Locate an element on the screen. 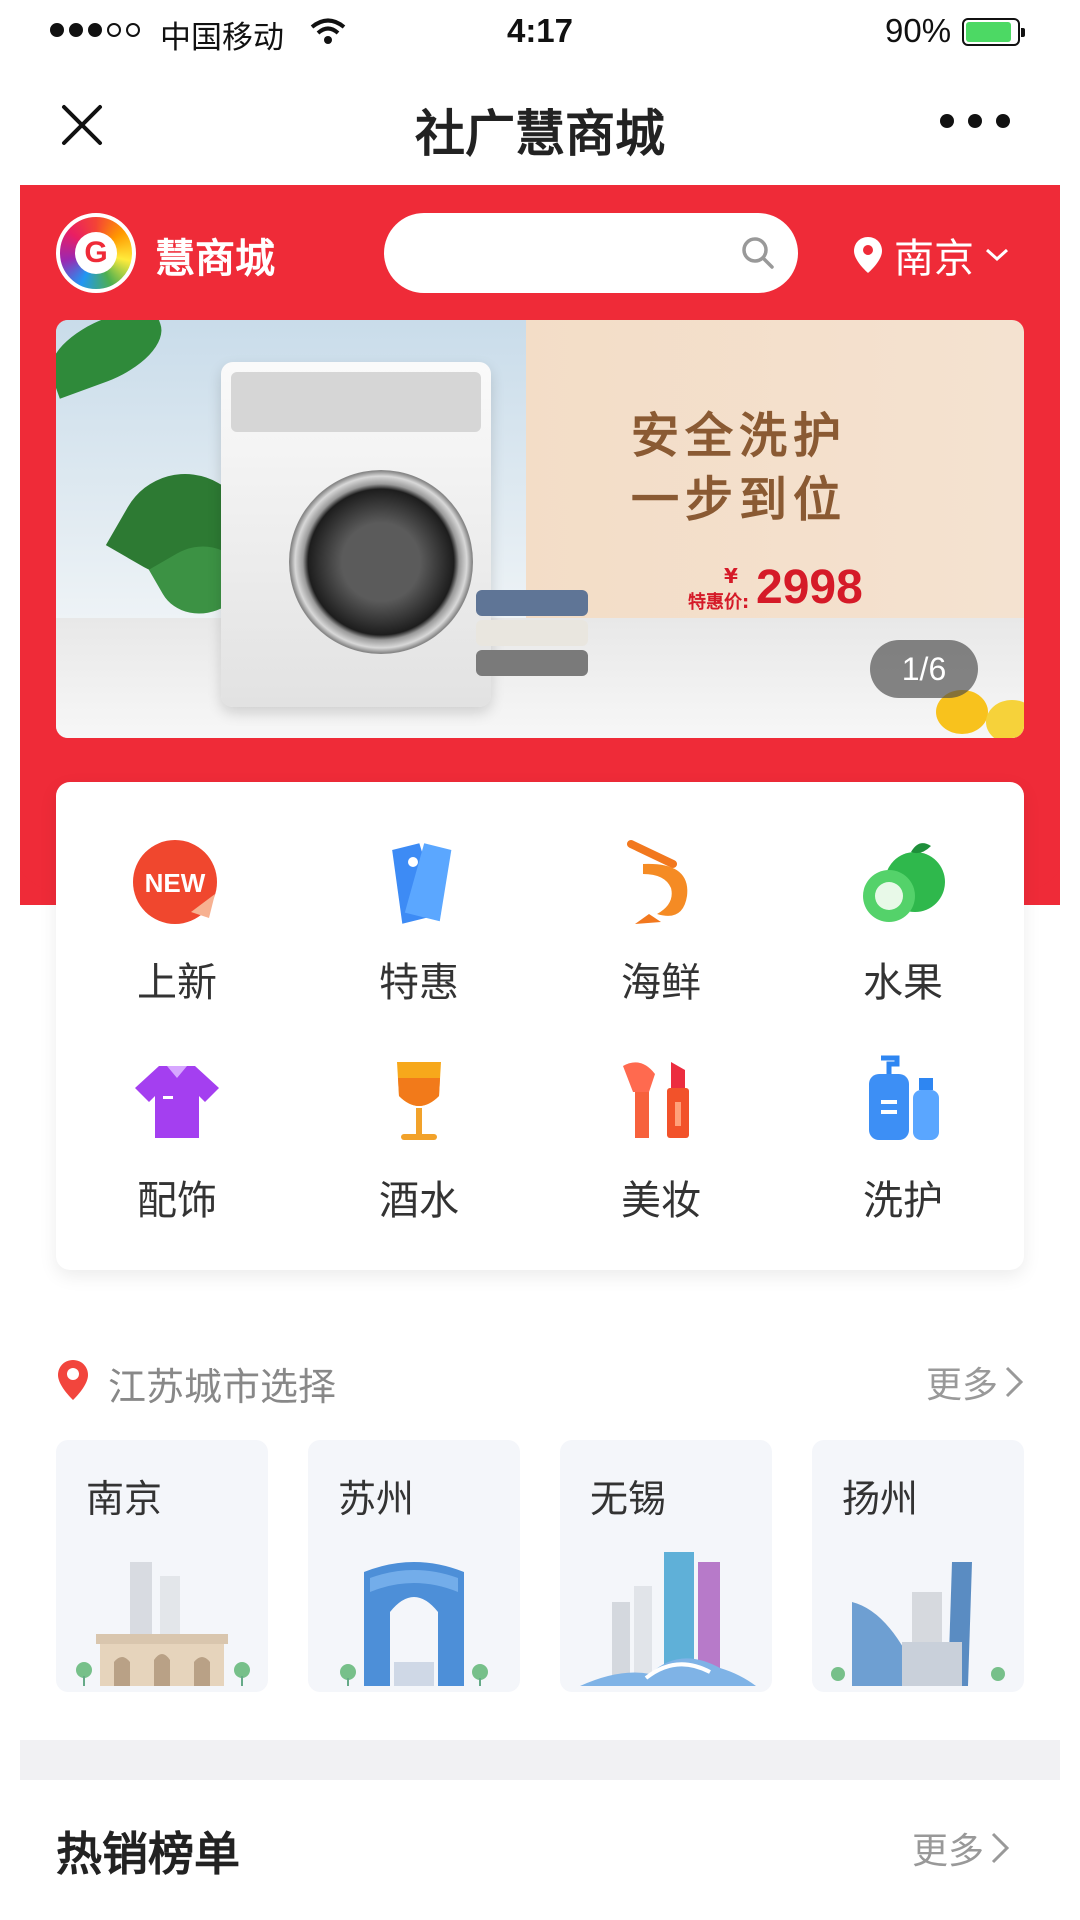 This screenshot has width=1080, height=1920. suzhou-landmark-illustration is located at coordinates (414, 1624).